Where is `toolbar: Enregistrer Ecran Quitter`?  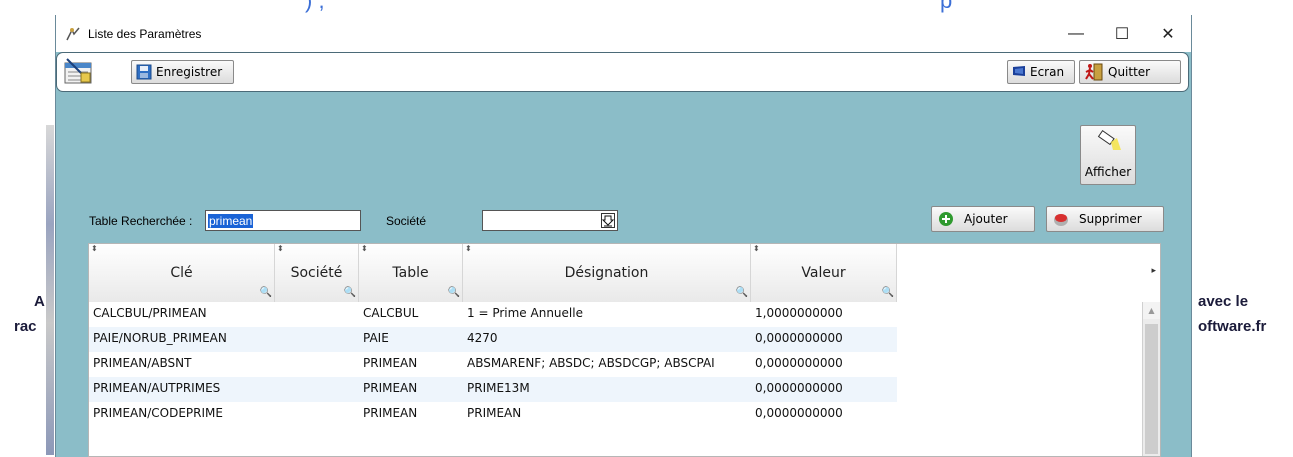 toolbar: Enregistrer Ecran Quitter is located at coordinates (622, 72).